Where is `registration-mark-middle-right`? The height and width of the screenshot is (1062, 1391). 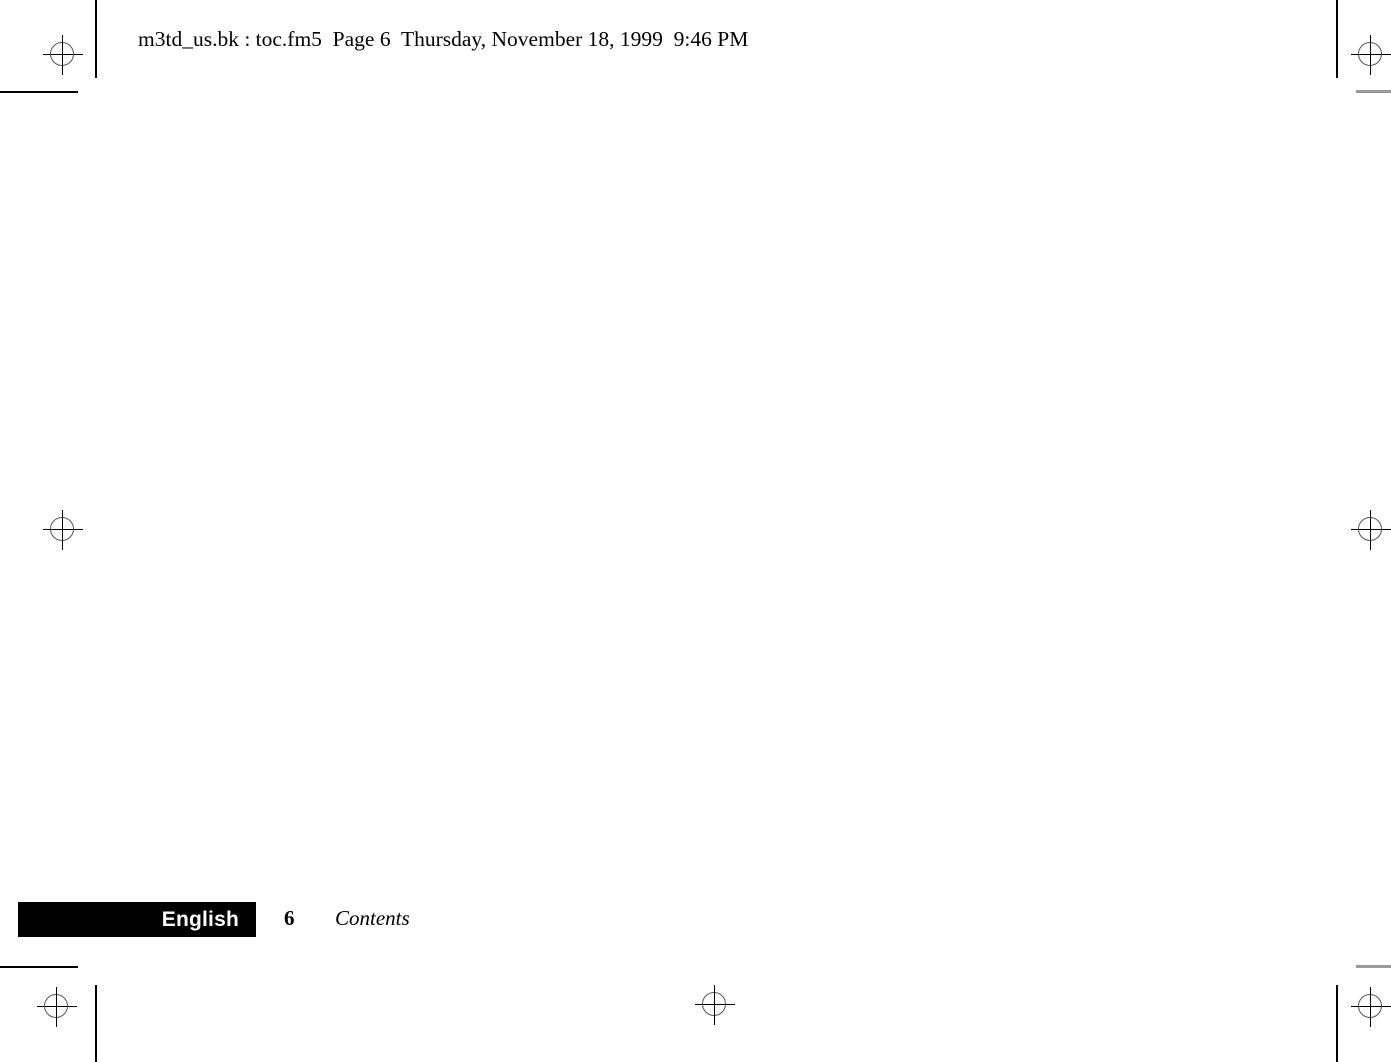
registration-mark-middle-right is located at coordinates (1371, 530).